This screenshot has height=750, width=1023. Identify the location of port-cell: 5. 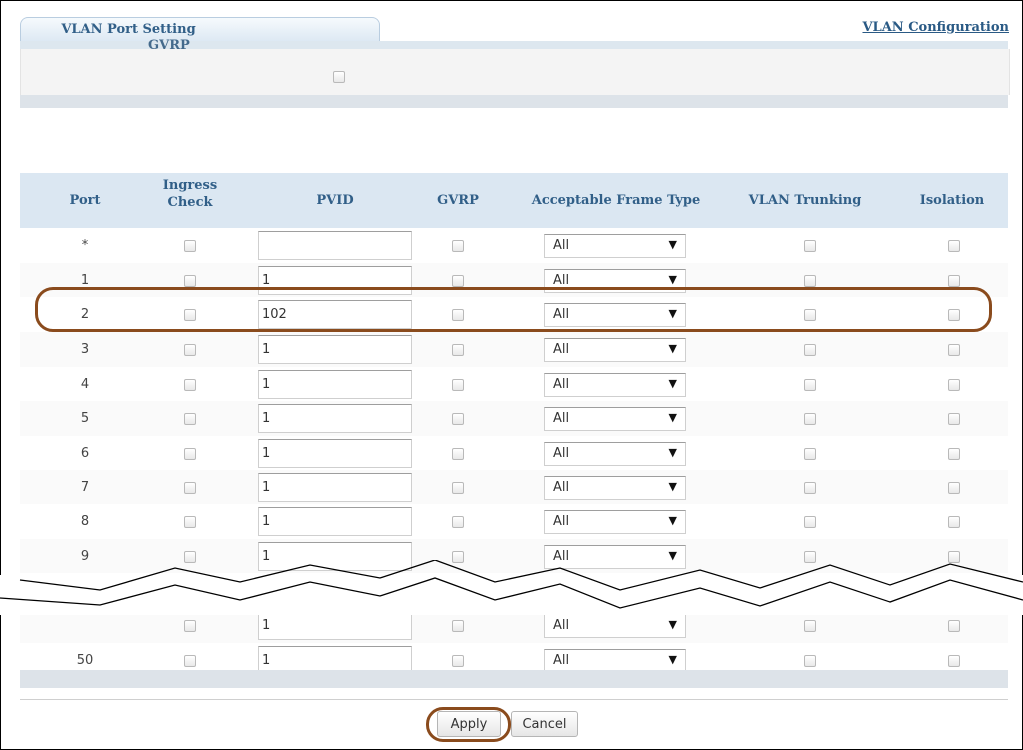
(85, 418).